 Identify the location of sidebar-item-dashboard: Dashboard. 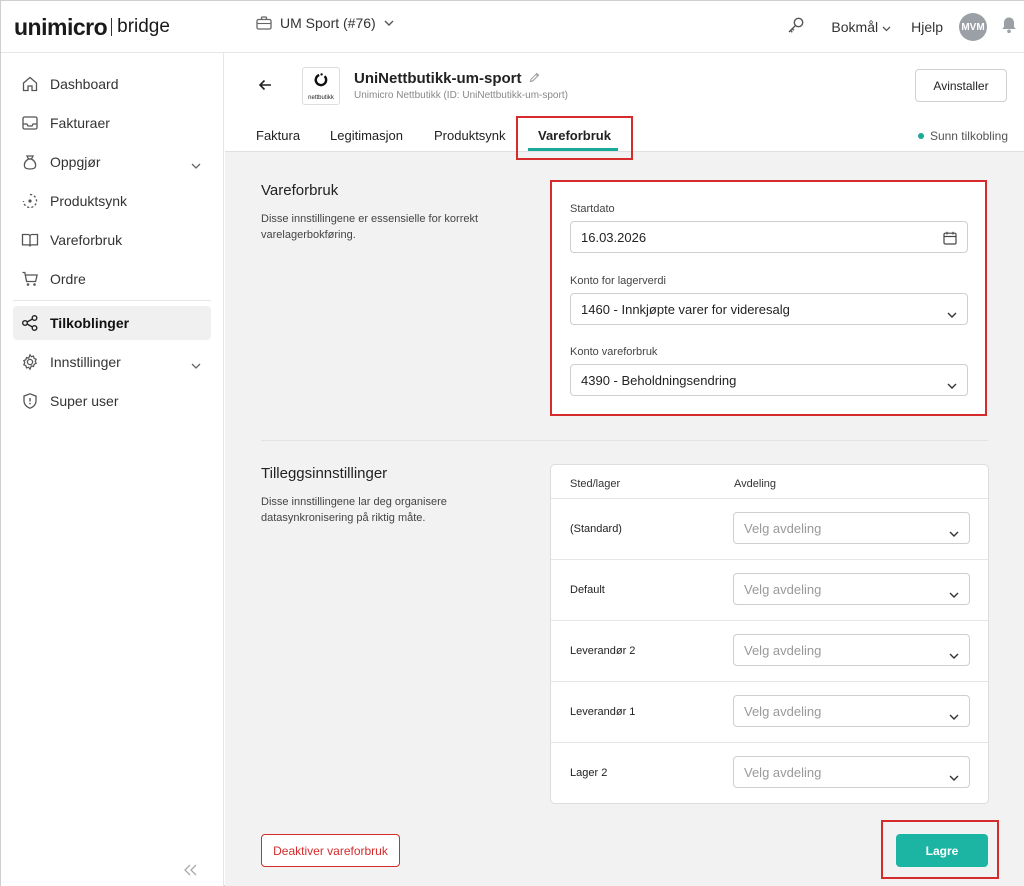
(112, 84).